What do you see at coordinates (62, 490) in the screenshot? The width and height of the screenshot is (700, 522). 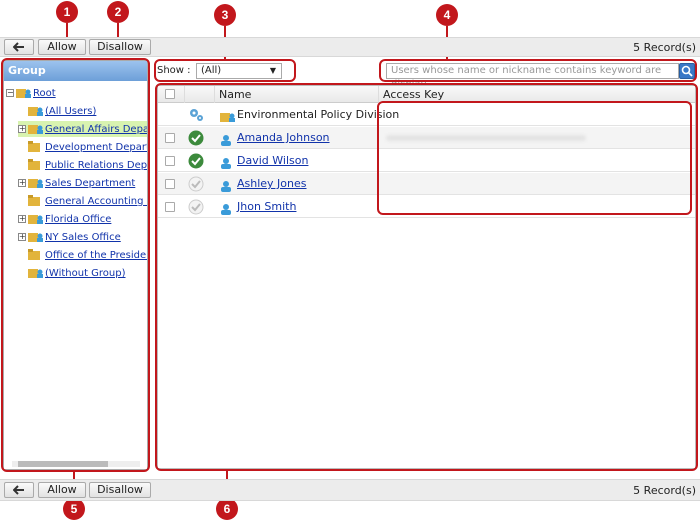 I see `allow-button-bottom: Allow` at bounding box center [62, 490].